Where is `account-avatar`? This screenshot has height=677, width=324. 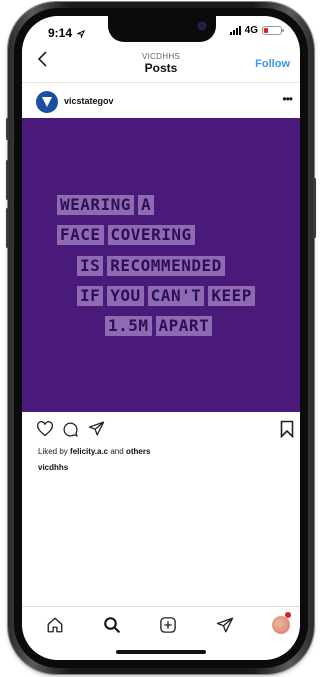 account-avatar is located at coordinates (47, 102).